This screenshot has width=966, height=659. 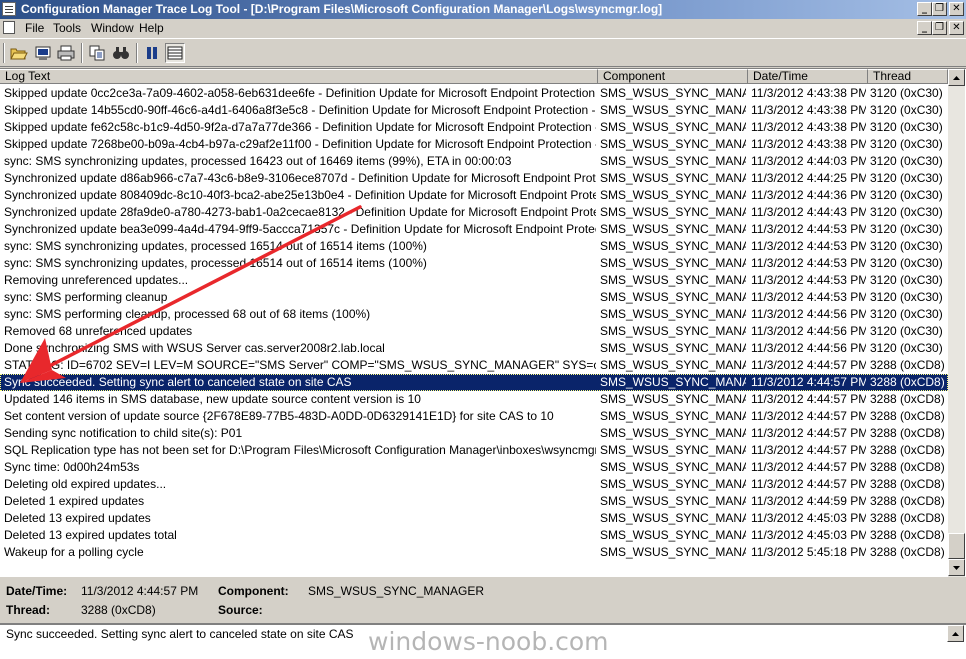 What do you see at coordinates (37, 591) in the screenshot?
I see `datetime-label: Date/Time:` at bounding box center [37, 591].